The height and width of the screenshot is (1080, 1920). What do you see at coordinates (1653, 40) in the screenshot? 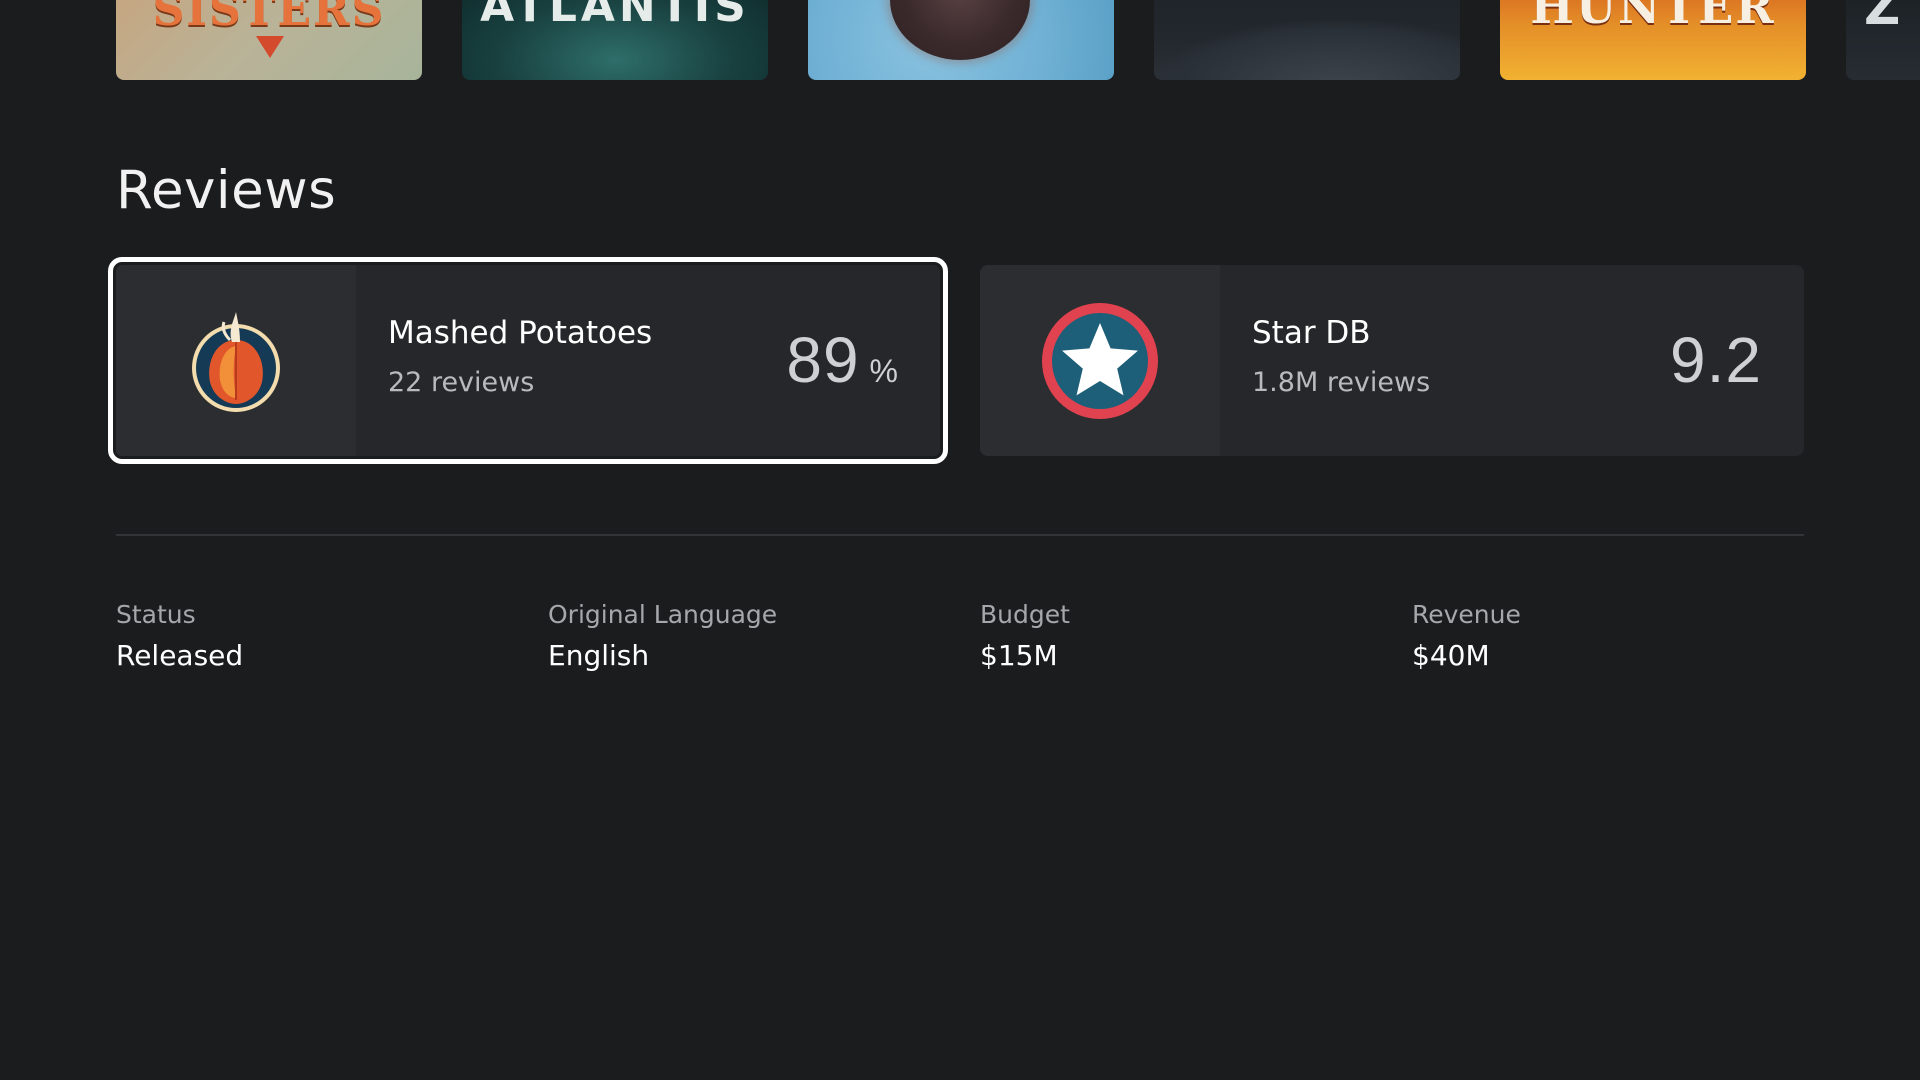
I see `poster-card: HUNTER` at bounding box center [1653, 40].